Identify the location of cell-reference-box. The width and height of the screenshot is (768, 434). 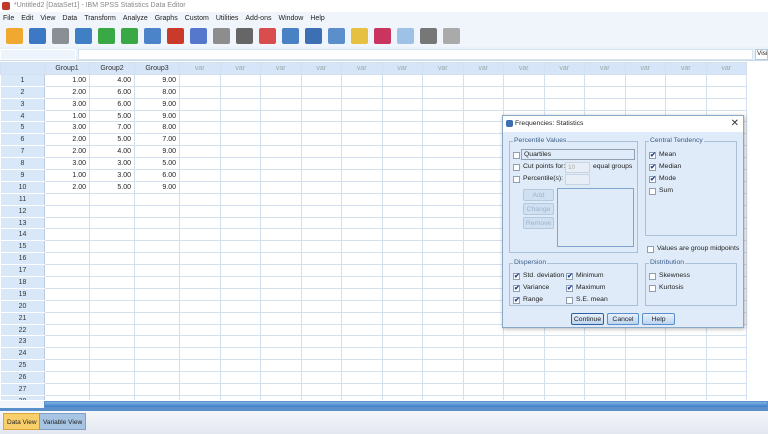
(38, 54).